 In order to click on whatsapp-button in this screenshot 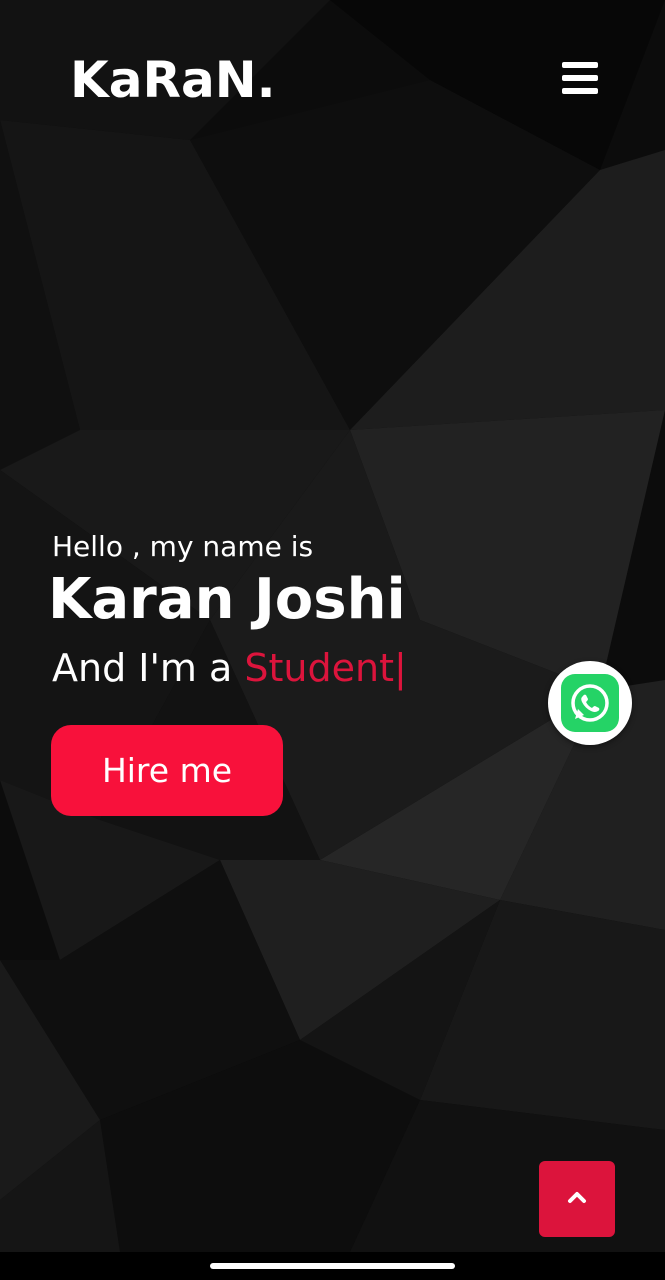, I will do `click(590, 703)`.